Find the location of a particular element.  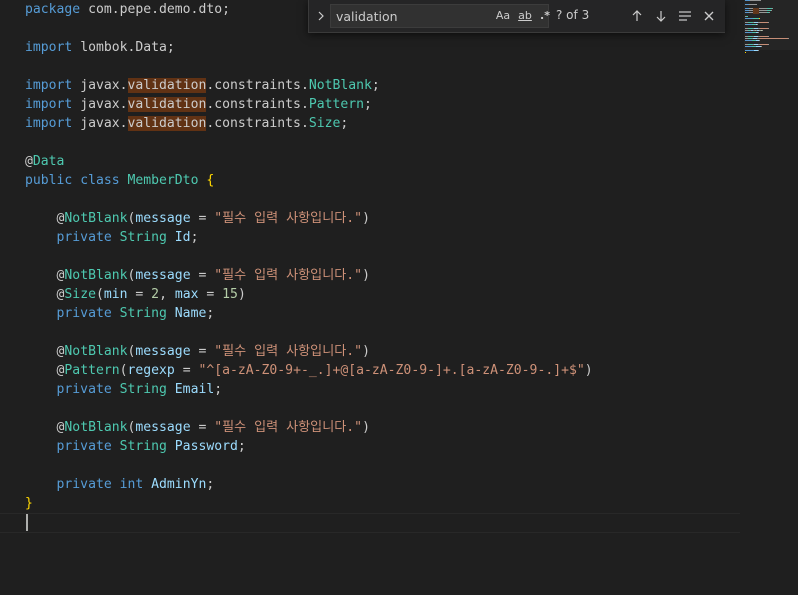

text-cursor is located at coordinates (27, 522).